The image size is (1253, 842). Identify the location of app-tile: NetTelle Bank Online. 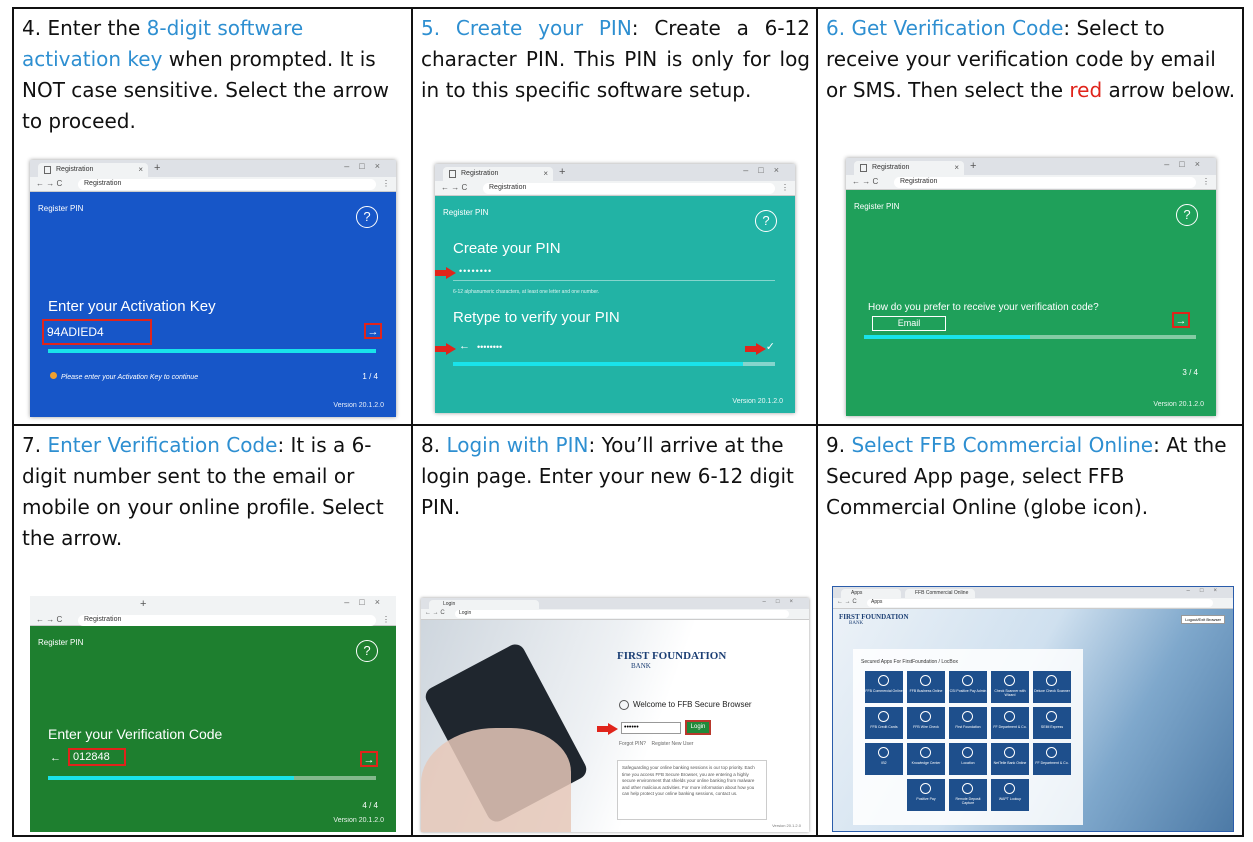
(1010, 759).